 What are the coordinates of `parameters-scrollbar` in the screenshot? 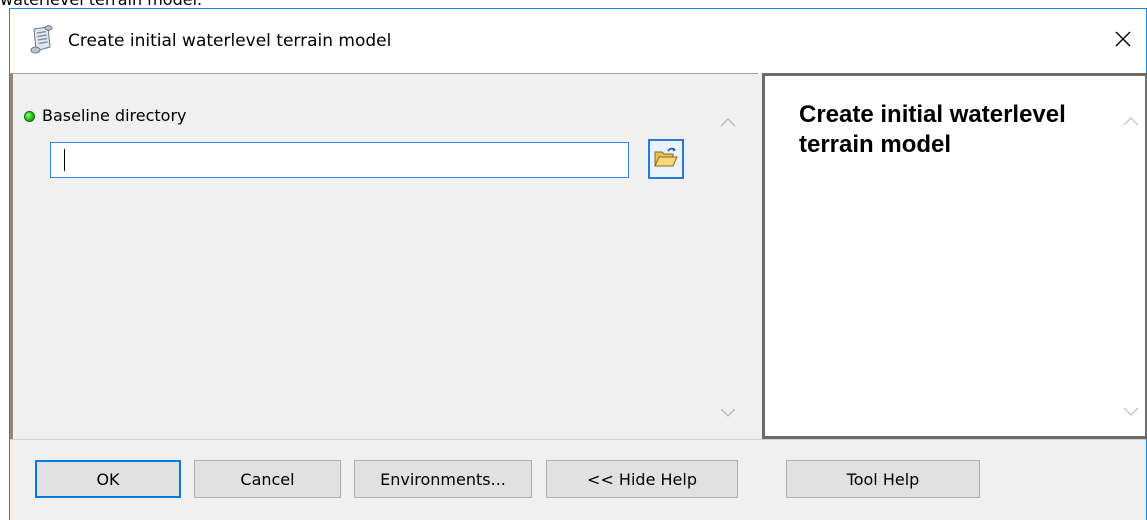 It's located at (728, 249).